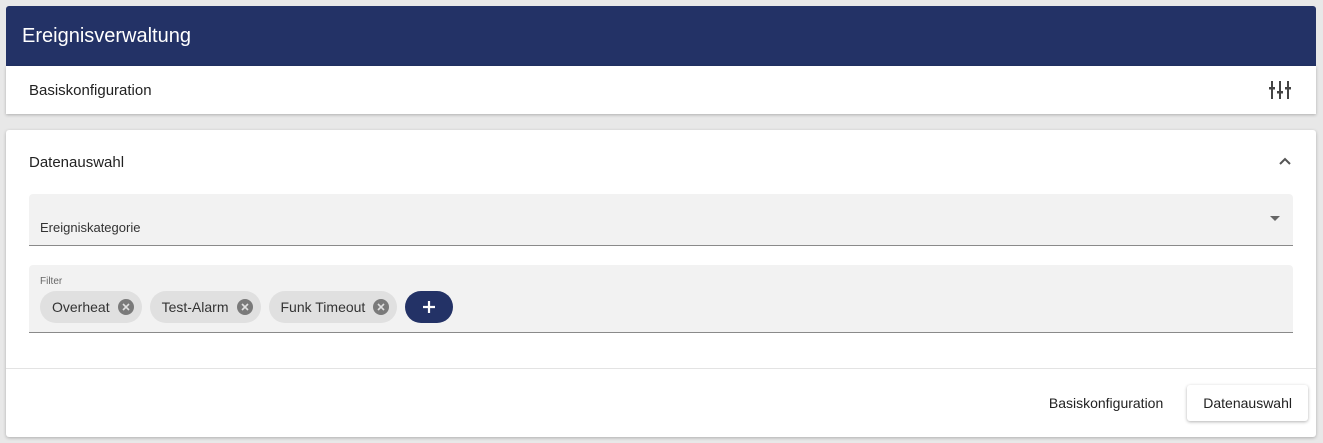 Image resolution: width=1323 pixels, height=443 pixels. I want to click on event-category-label: Ereigniskategorie, so click(90, 227).